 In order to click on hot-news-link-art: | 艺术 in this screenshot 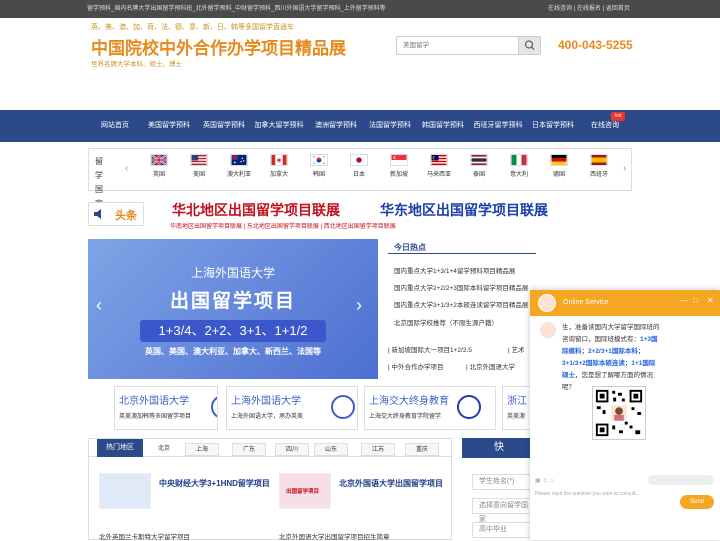, I will do `click(516, 349)`.